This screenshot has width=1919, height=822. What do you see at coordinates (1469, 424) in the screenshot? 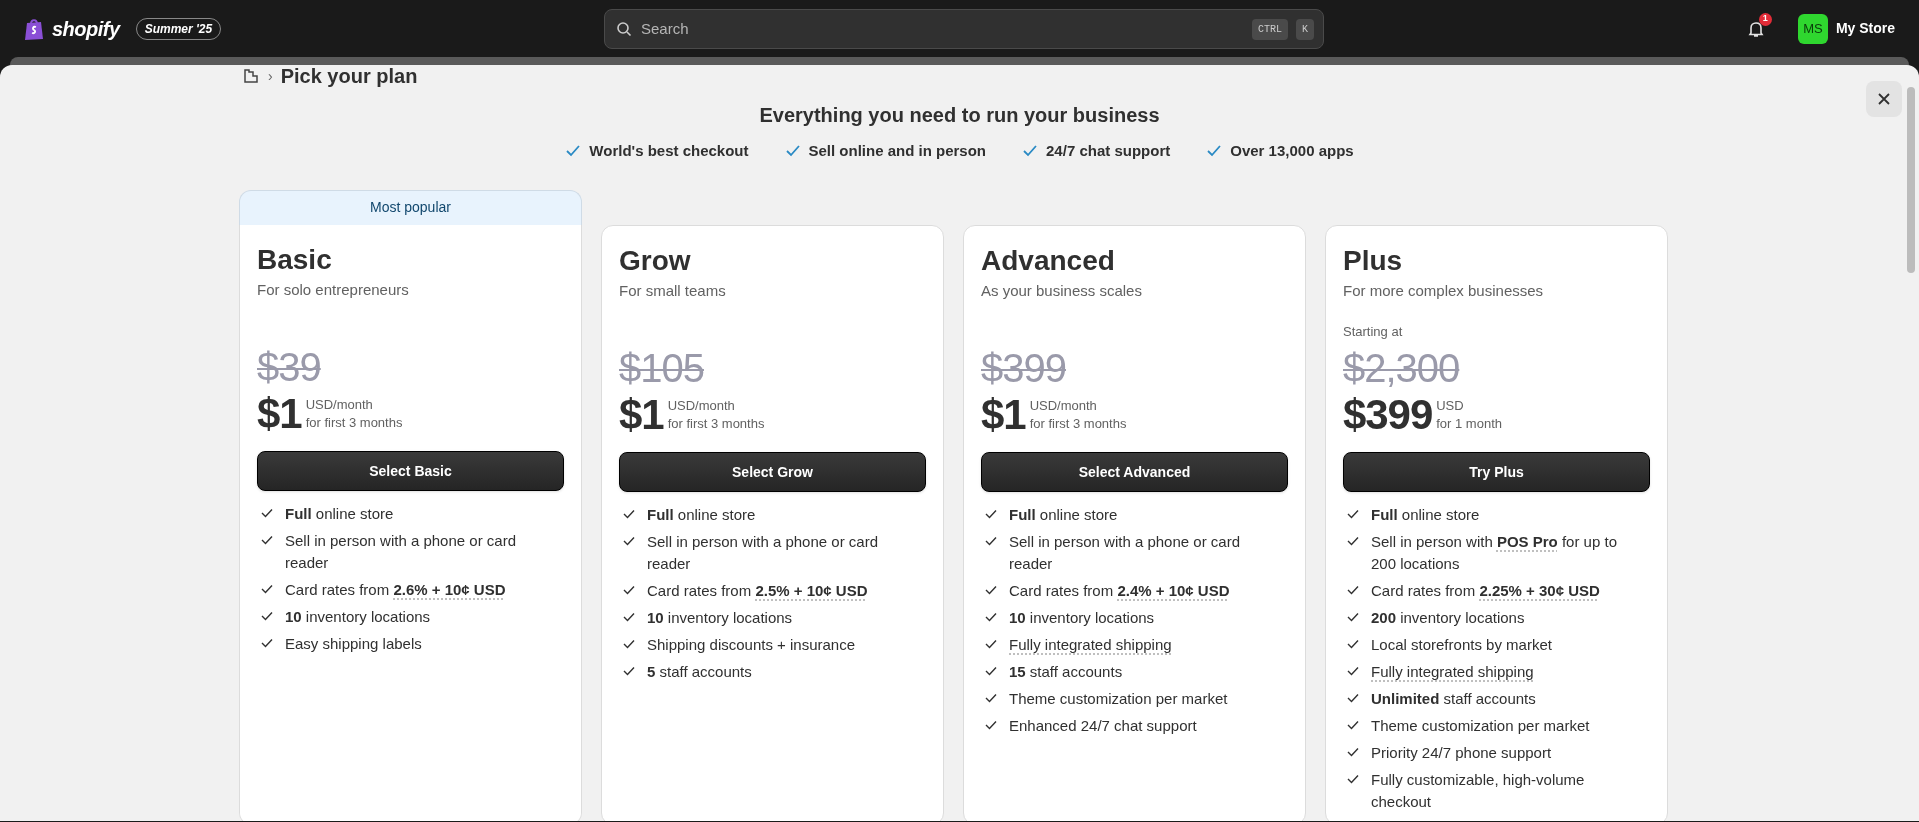
I see `price-term: for 1 month` at bounding box center [1469, 424].